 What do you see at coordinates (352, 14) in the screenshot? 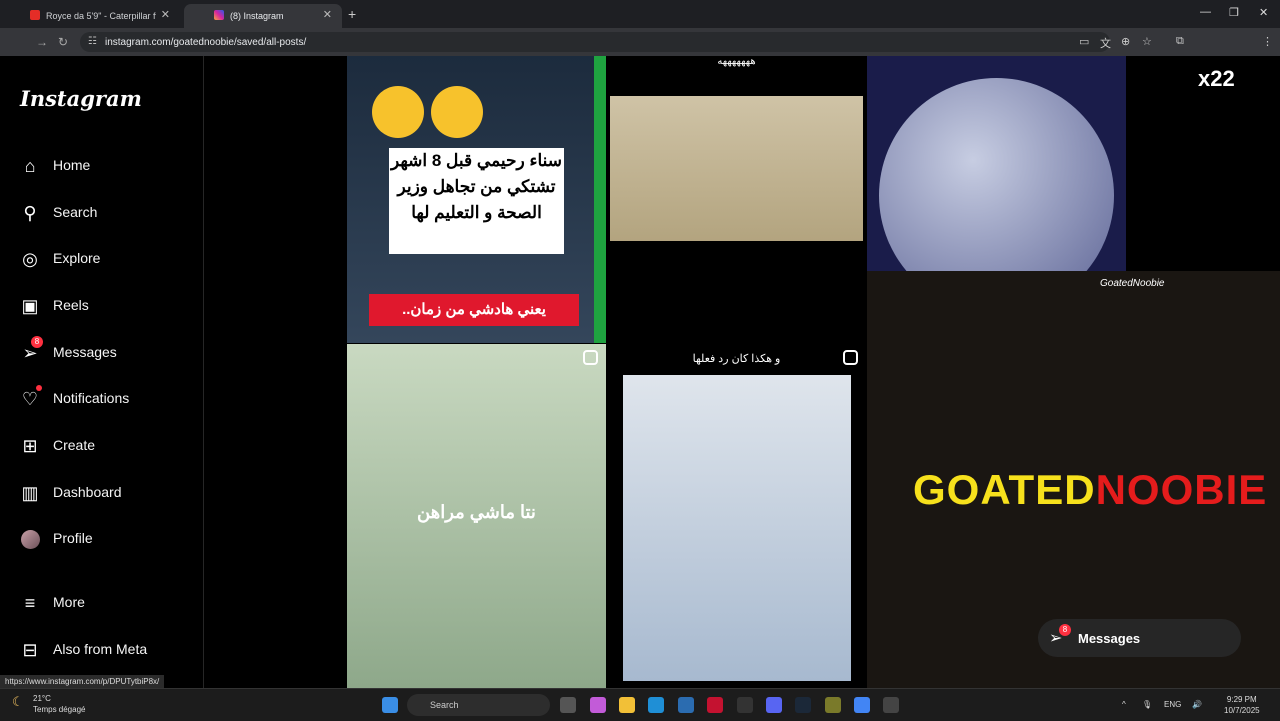
I see `new-tab-icon: +` at bounding box center [352, 14].